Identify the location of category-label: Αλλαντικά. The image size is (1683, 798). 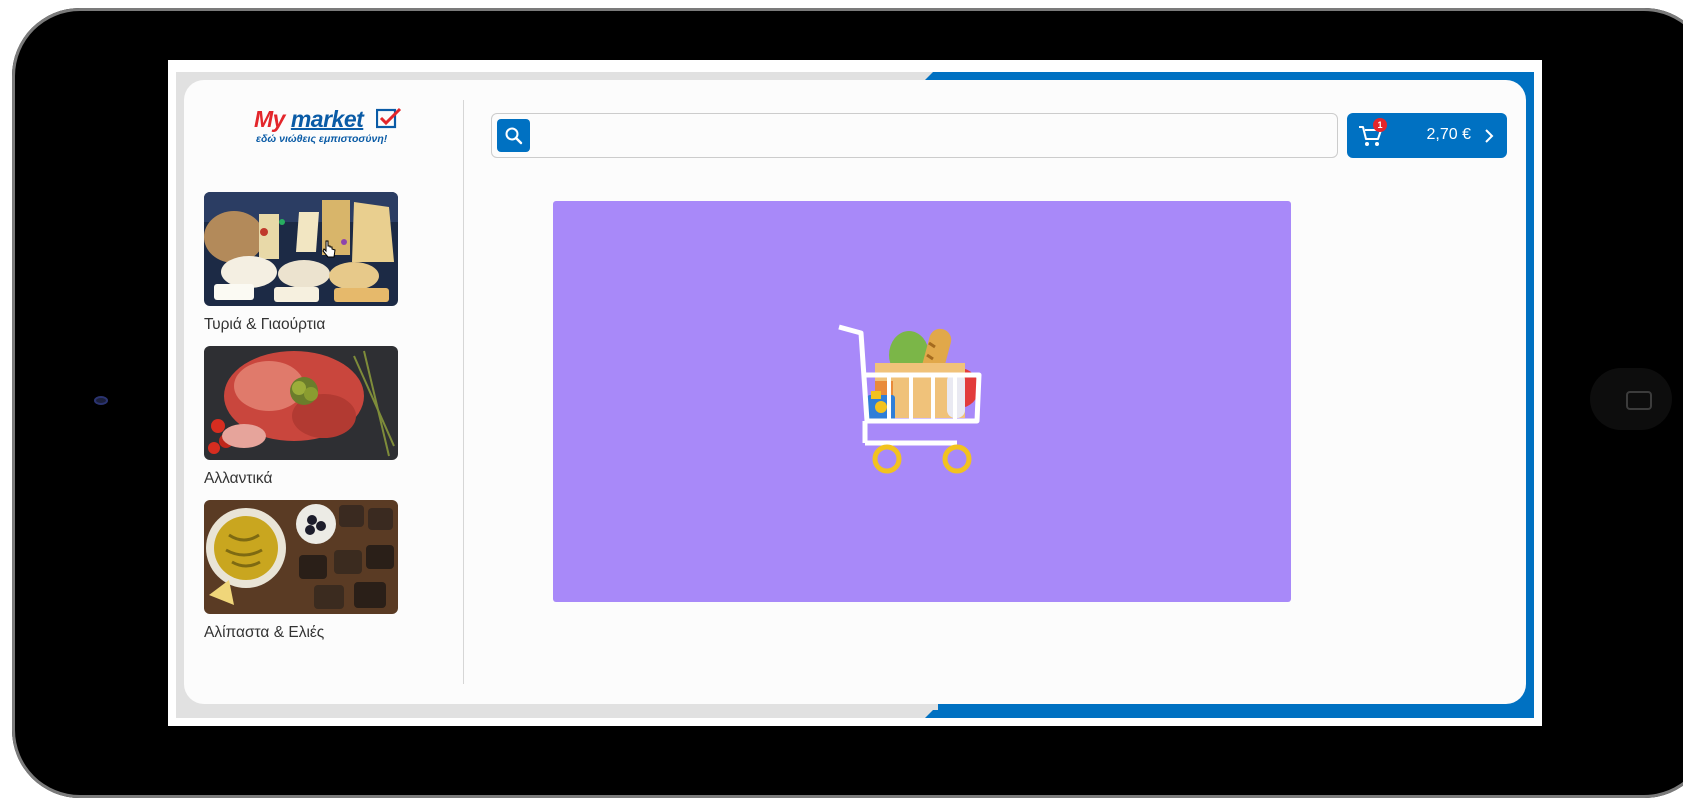
(301, 479).